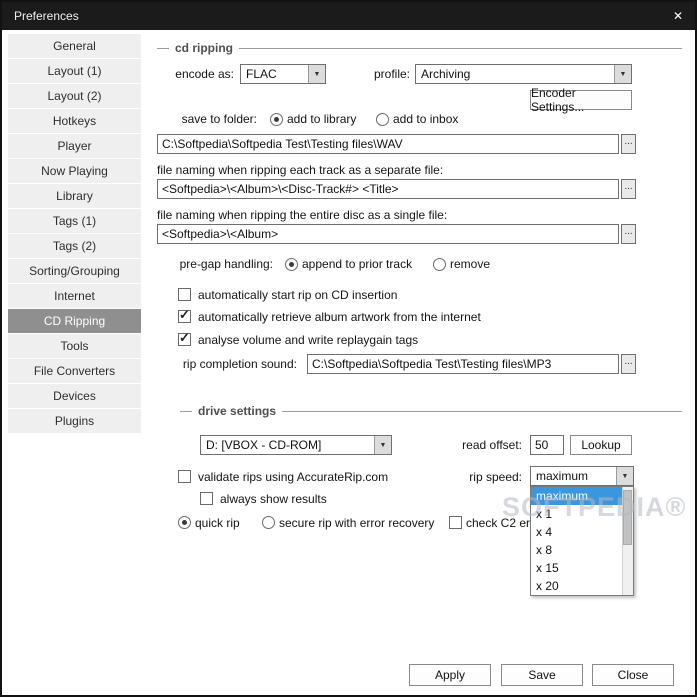 This screenshot has width=697, height=697. Describe the element at coordinates (357, 264) in the screenshot. I see `pregap-append-label: append to prior track` at that location.